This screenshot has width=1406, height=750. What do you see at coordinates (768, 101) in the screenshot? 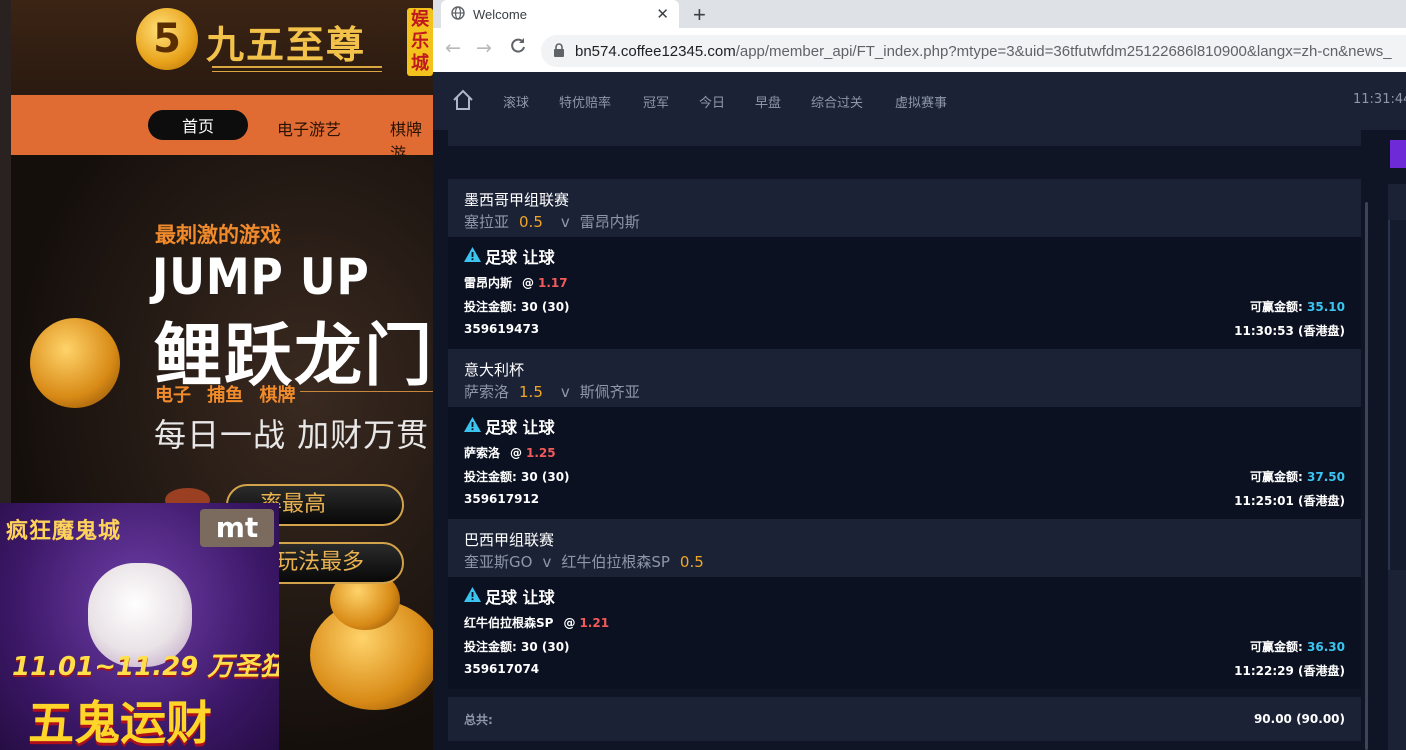
I see `nav-early: 早盘` at bounding box center [768, 101].